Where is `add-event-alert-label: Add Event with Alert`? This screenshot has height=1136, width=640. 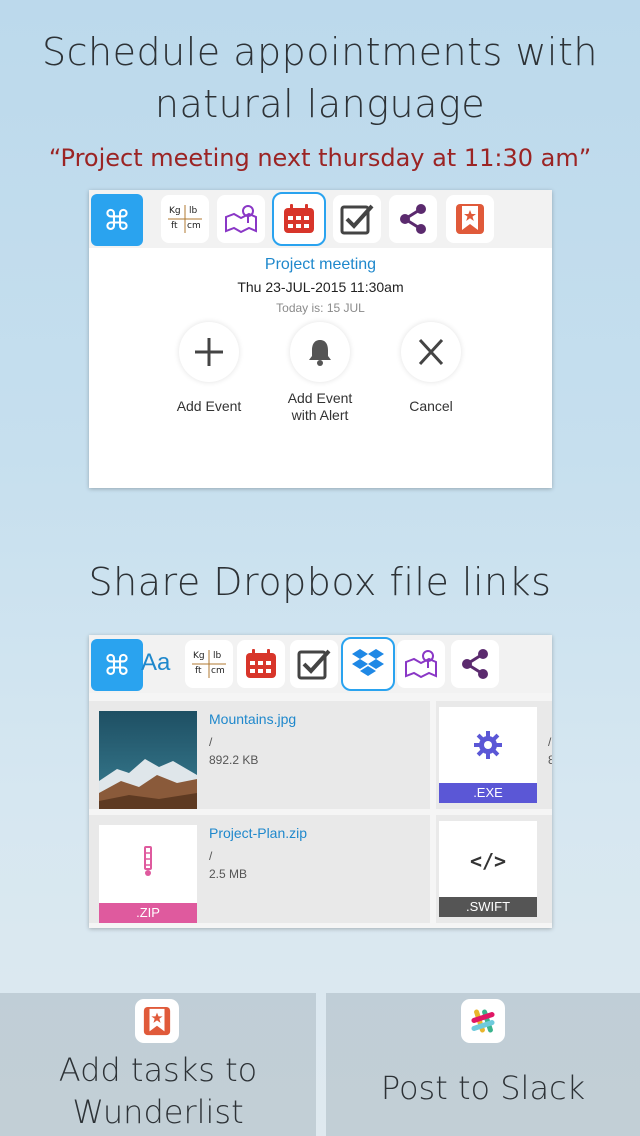 add-event-alert-label: Add Event with Alert is located at coordinates (320, 407).